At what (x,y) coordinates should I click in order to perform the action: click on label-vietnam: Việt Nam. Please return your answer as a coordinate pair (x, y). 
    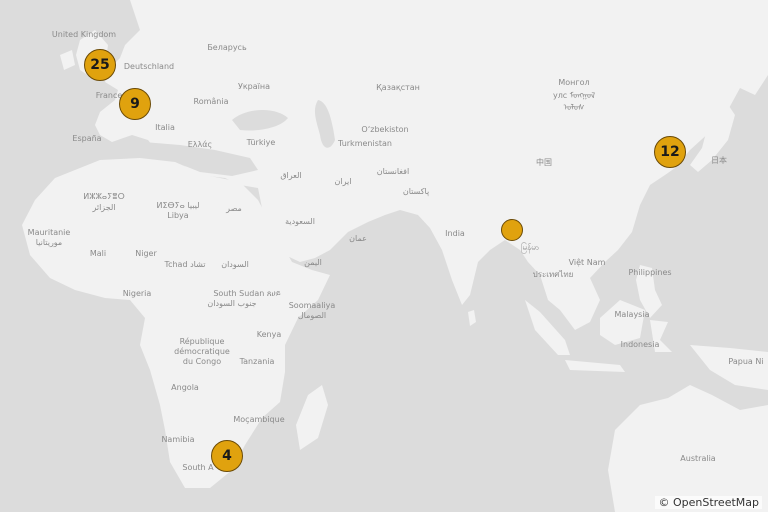
    Looking at the image, I should click on (587, 262).